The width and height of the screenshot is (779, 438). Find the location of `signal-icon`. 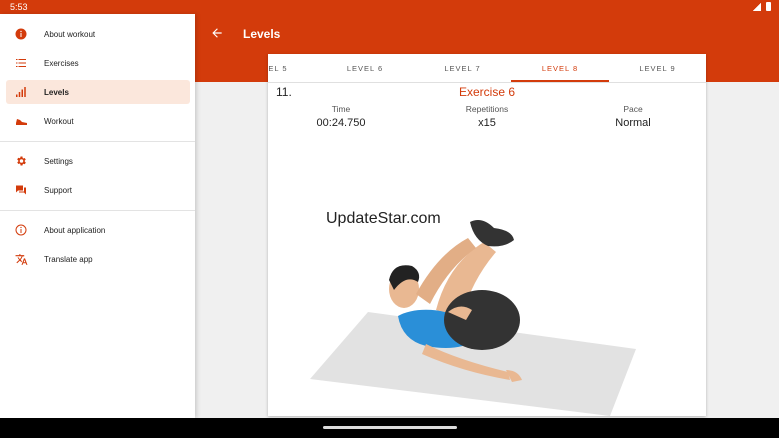

signal-icon is located at coordinates (757, 6).